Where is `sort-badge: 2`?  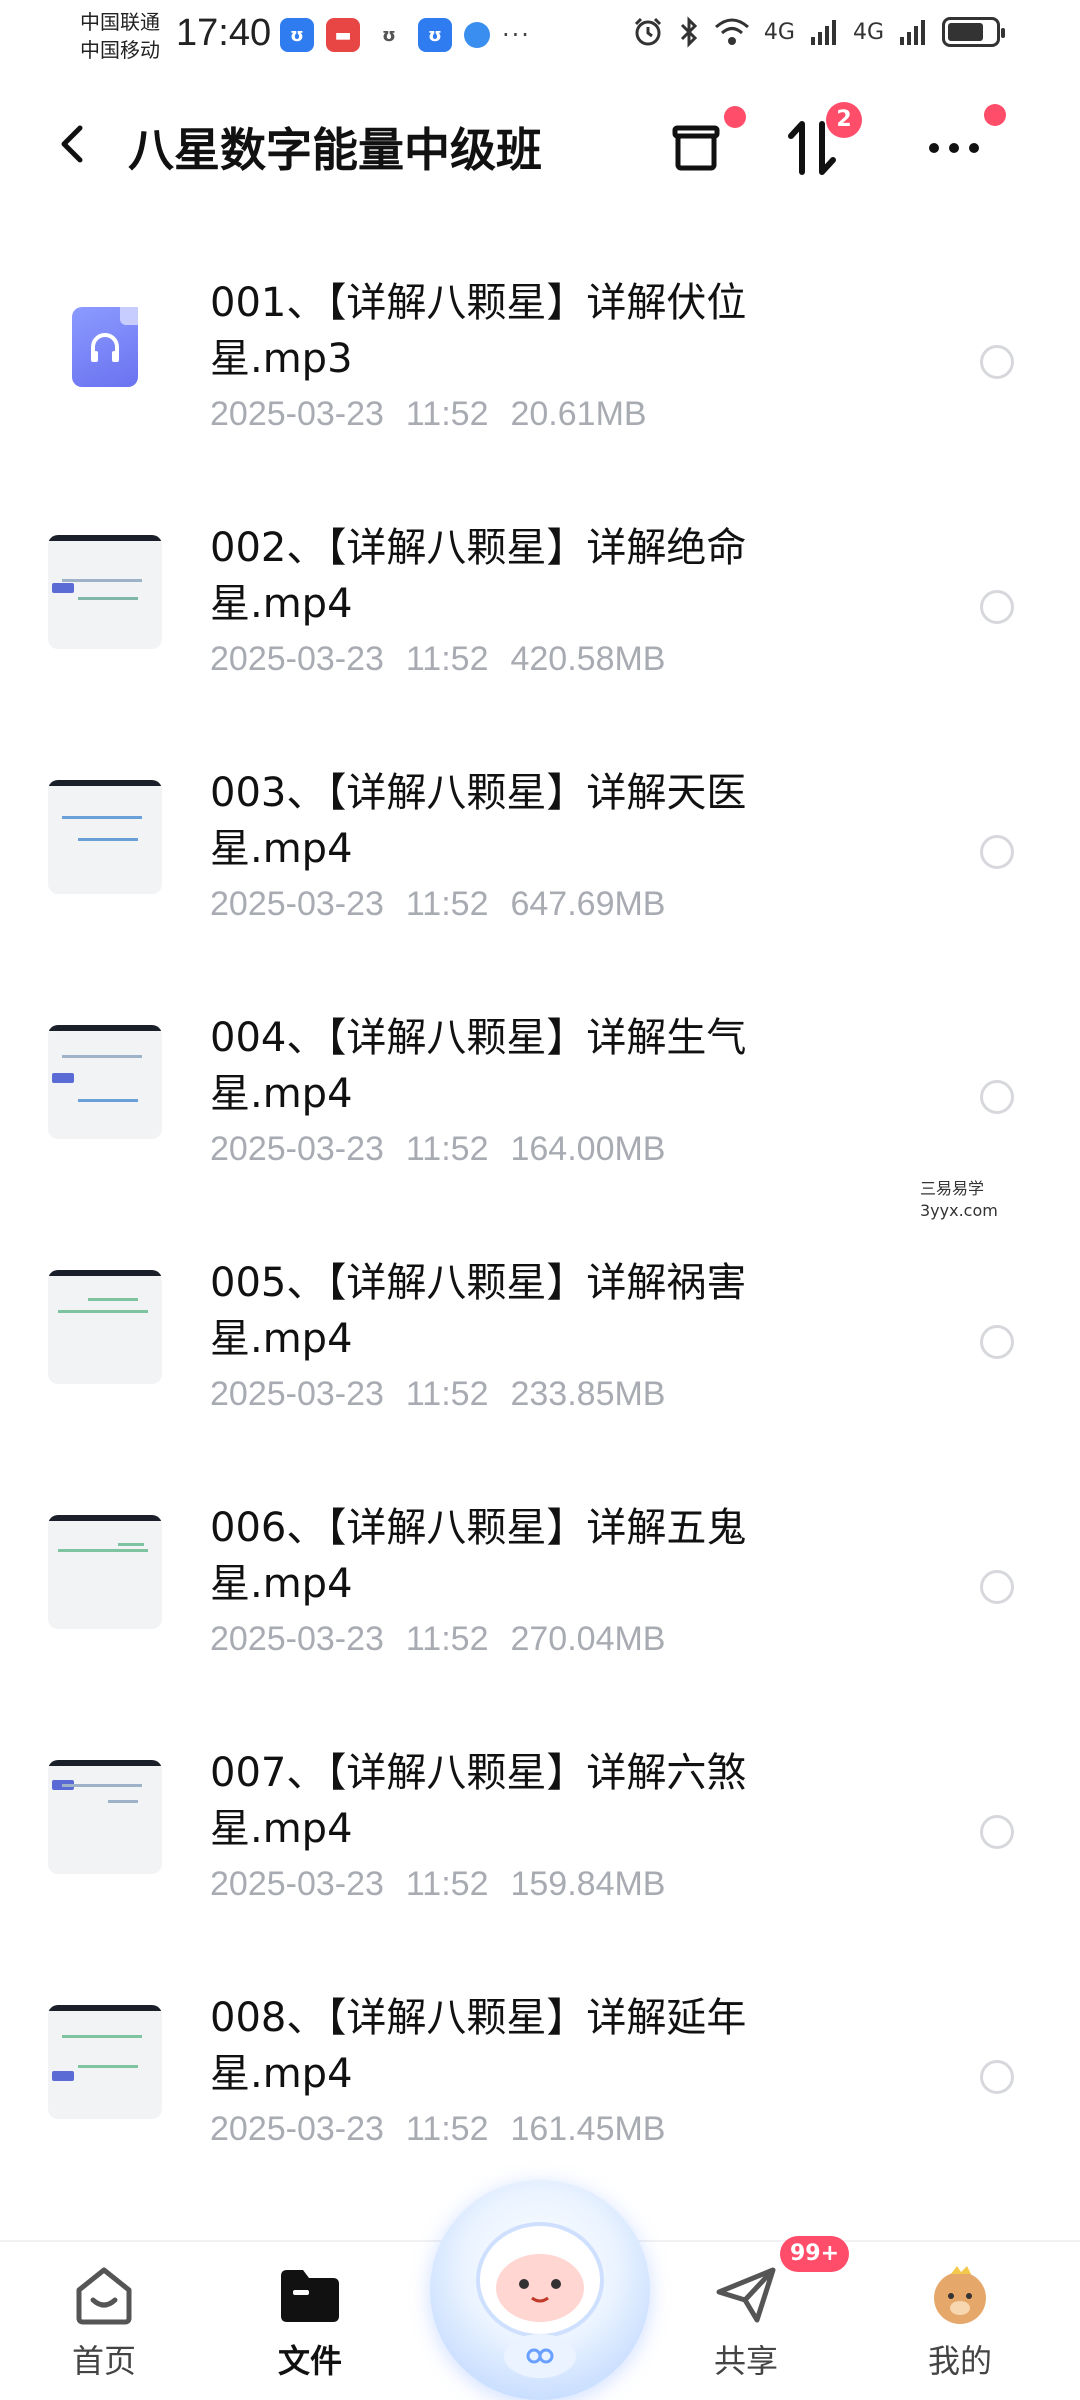 sort-badge: 2 is located at coordinates (844, 120).